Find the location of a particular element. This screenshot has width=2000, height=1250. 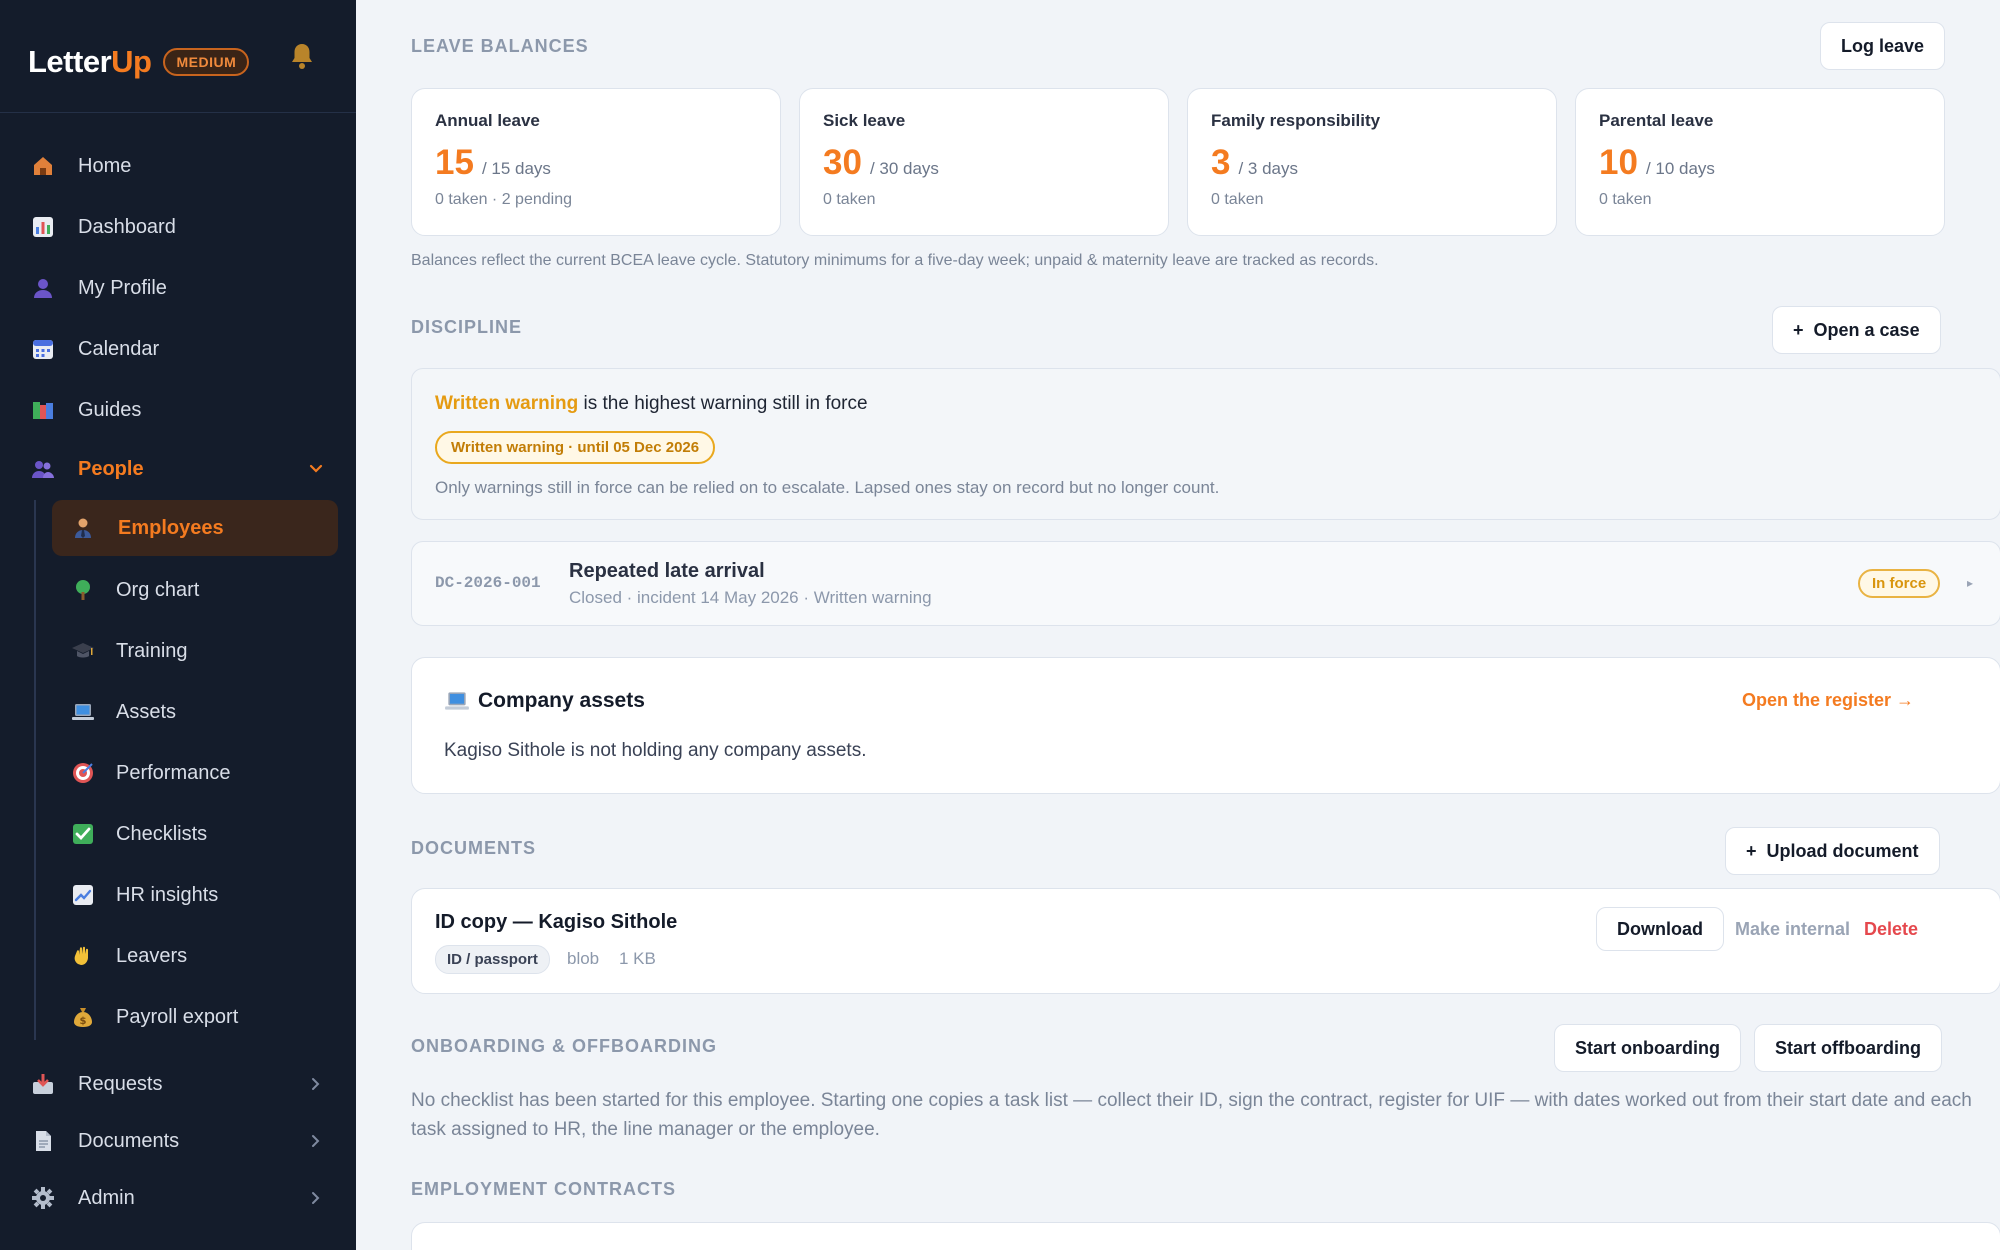

nav-admin: Admin is located at coordinates (82, 1198).